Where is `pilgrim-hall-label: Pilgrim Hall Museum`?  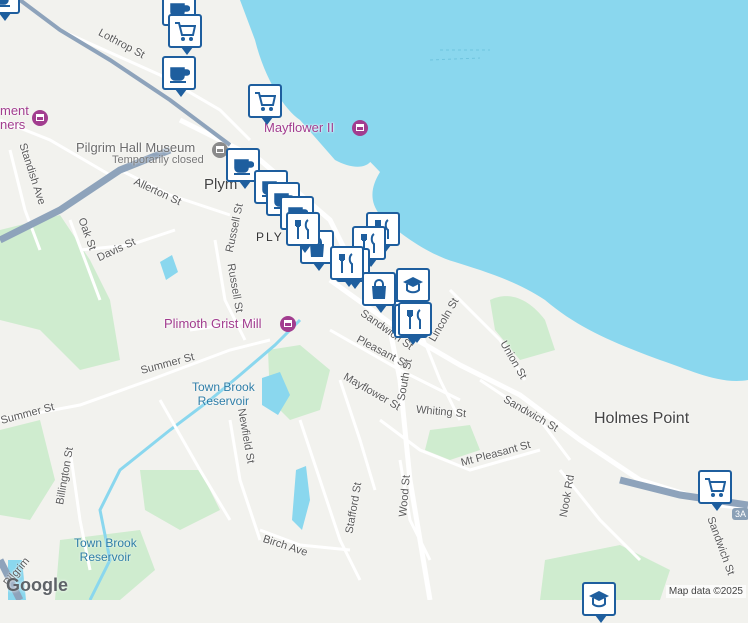
pilgrim-hall-label: Pilgrim Hall Museum is located at coordinates (135, 147).